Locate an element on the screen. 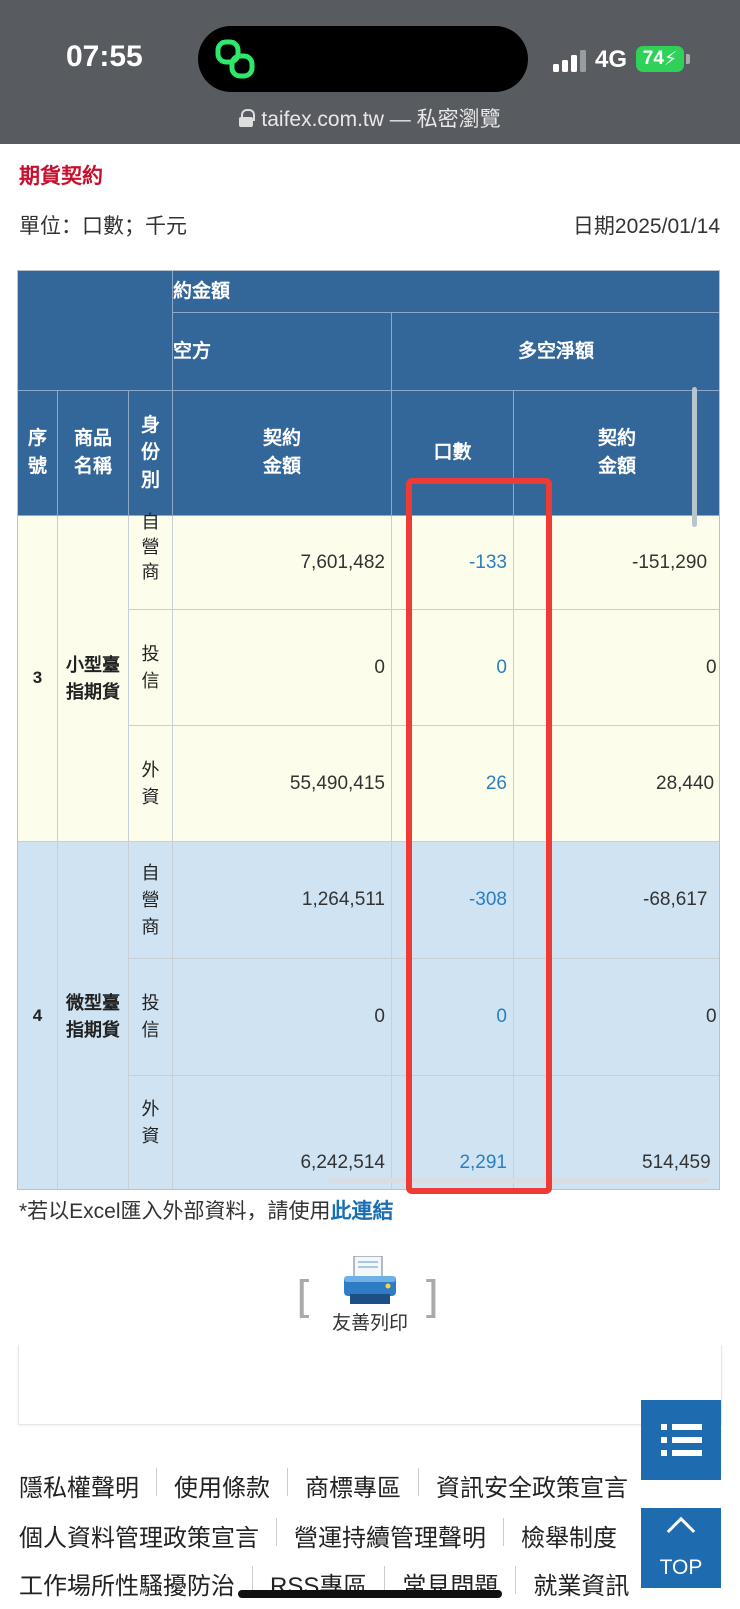 This screenshot has width=740, height=1609. header-short-contract-amount: 契約 金額 is located at coordinates (282, 453).